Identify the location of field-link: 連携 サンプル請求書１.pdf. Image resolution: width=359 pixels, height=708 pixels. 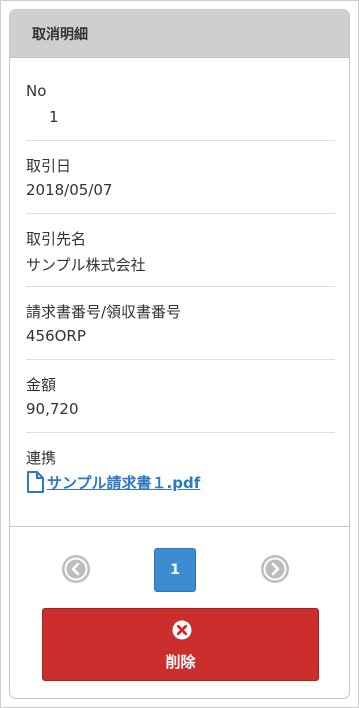
(180, 469).